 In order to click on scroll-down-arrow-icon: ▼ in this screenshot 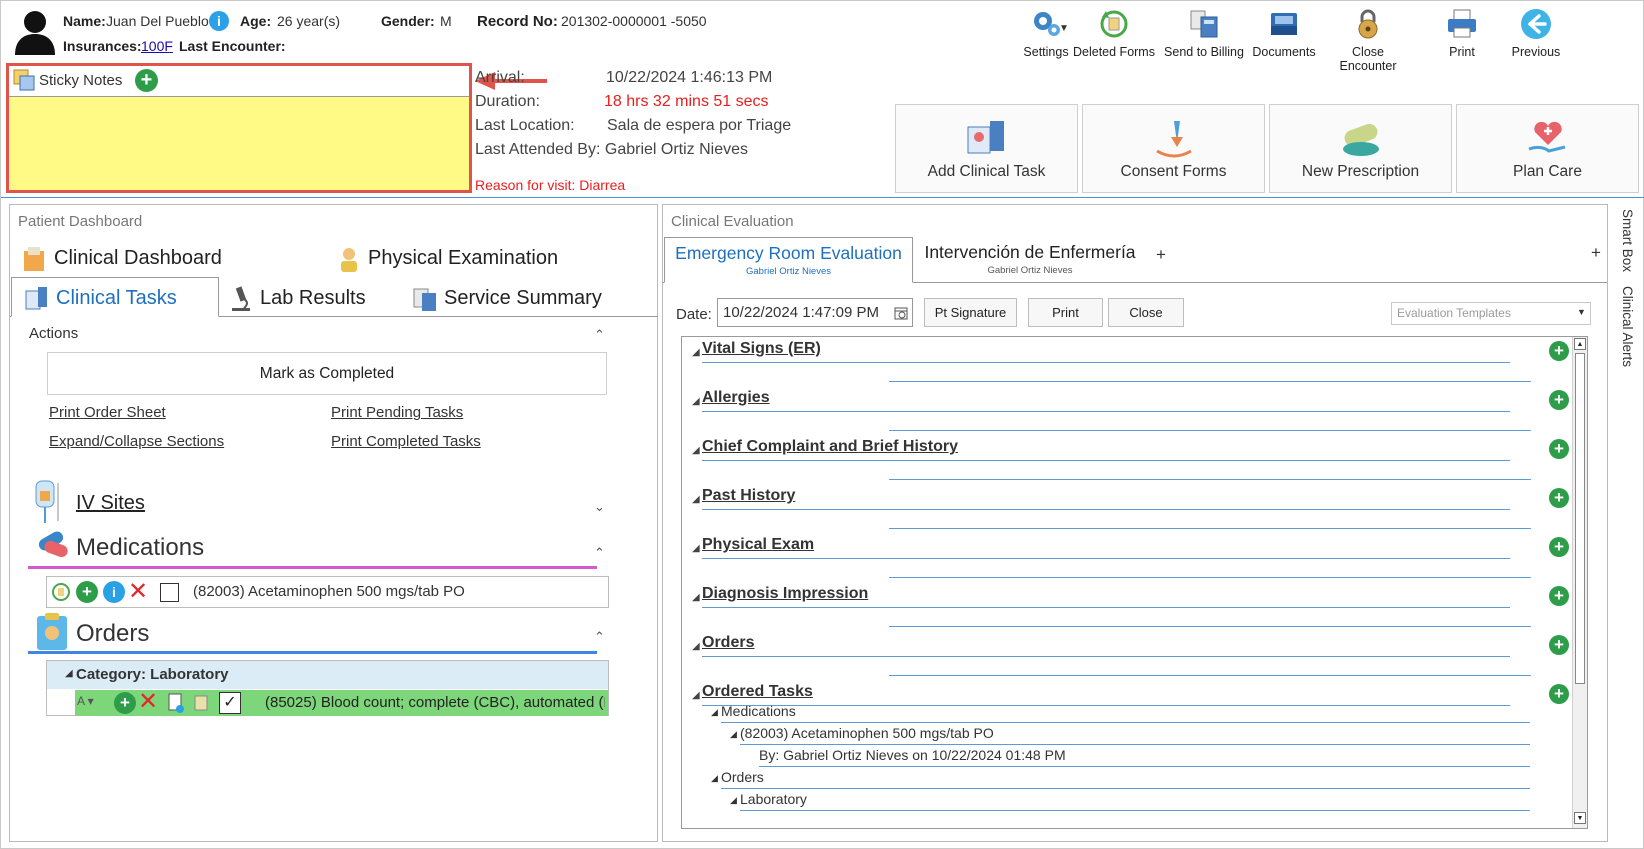, I will do `click(1580, 818)`.